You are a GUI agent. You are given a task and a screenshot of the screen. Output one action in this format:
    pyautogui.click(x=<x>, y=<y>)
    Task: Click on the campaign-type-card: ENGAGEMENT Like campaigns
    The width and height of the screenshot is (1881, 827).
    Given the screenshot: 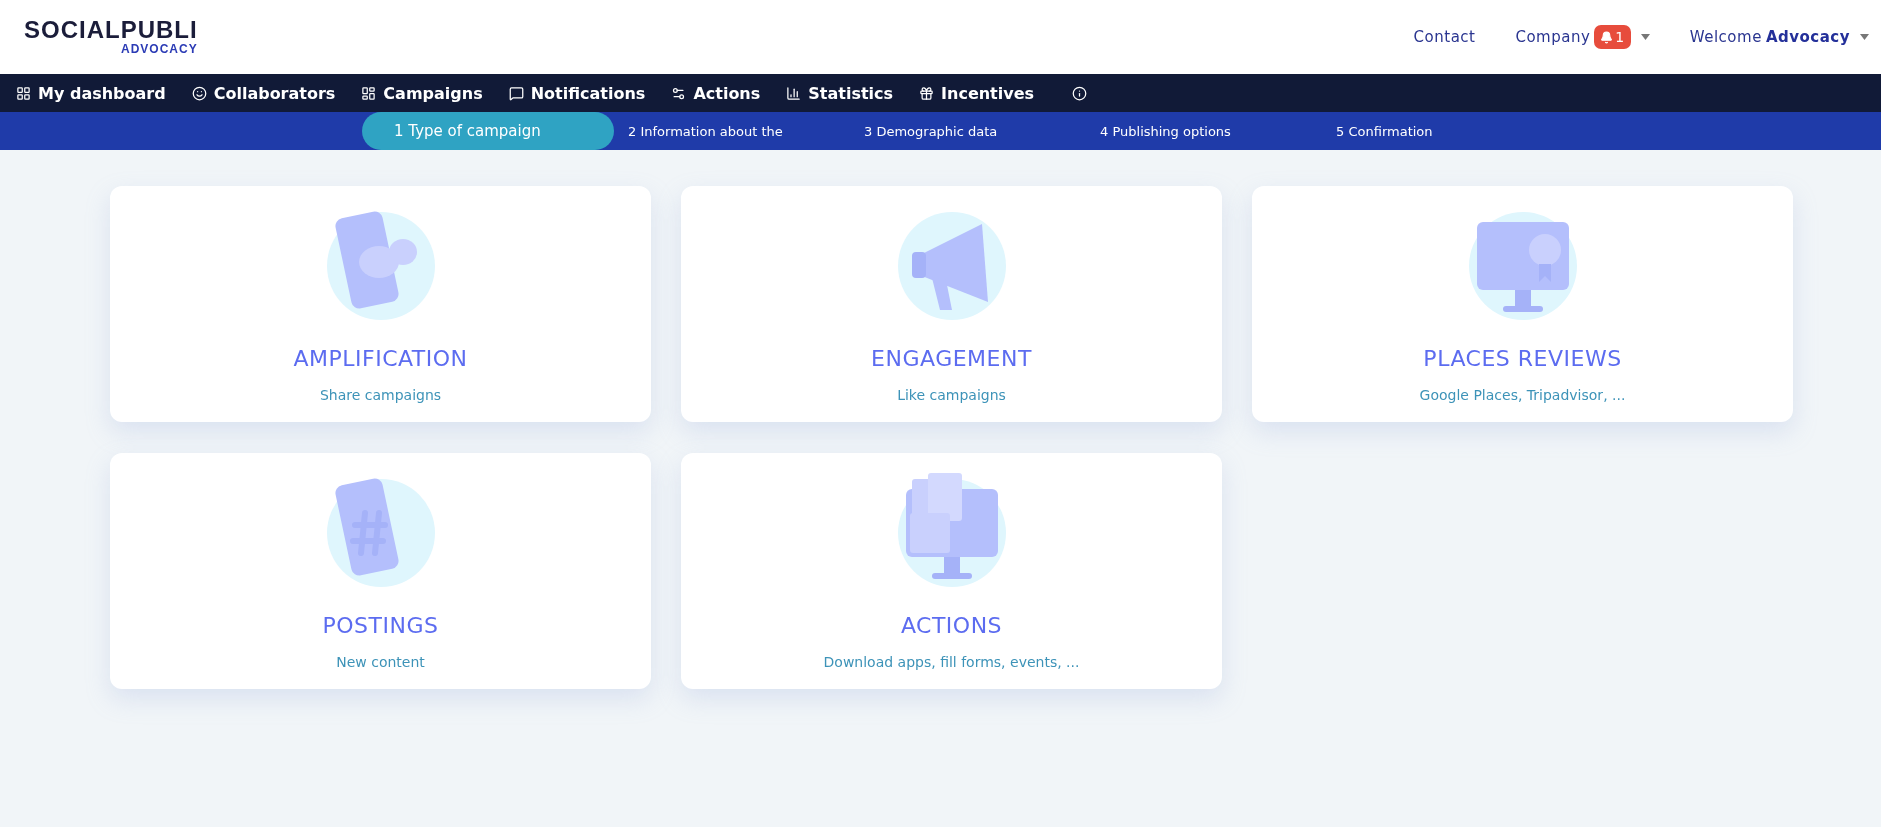 What is the action you would take?
    pyautogui.click(x=951, y=304)
    